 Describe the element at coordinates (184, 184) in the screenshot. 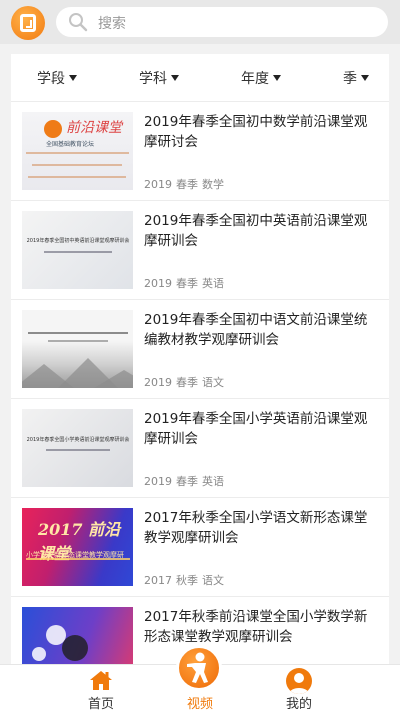

I see `item-meta: 2019 春季 数学` at that location.